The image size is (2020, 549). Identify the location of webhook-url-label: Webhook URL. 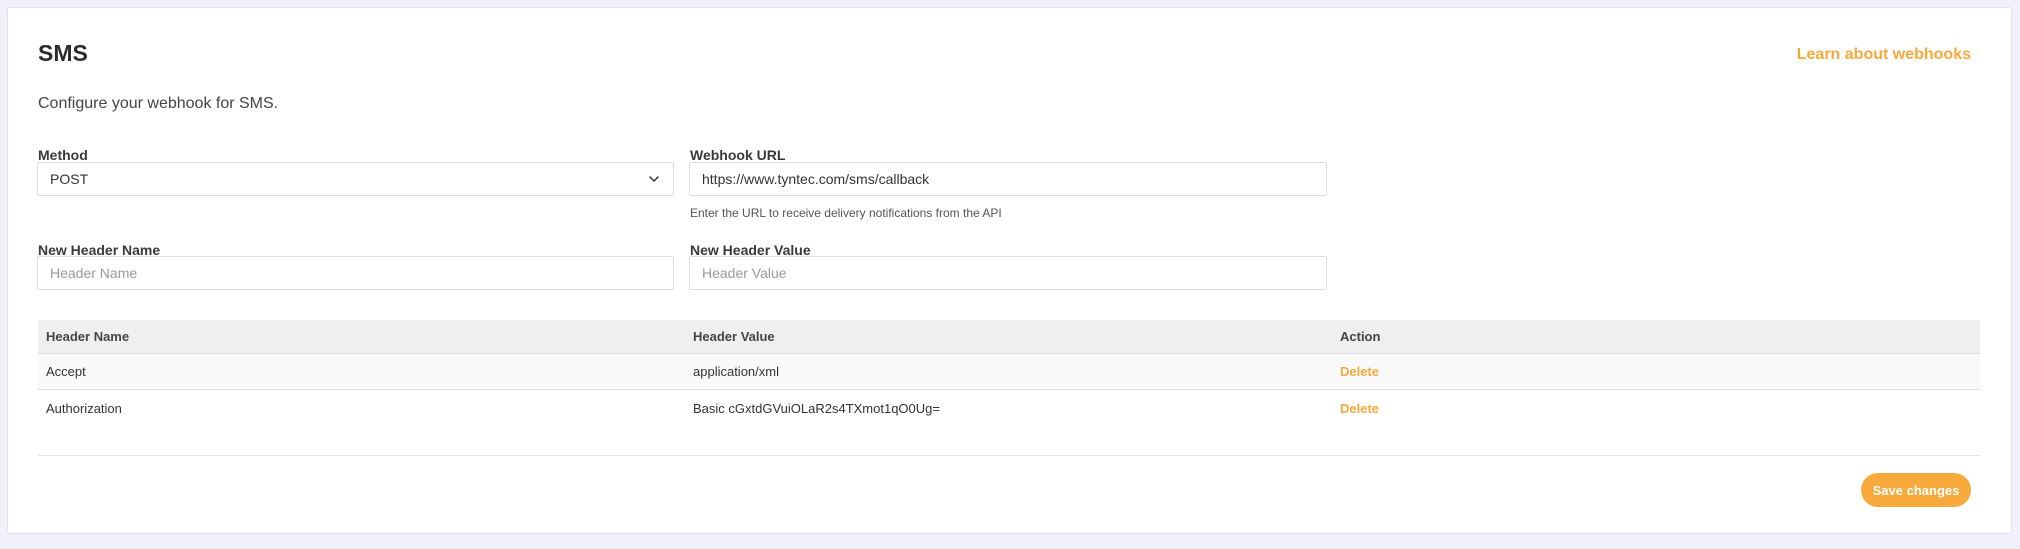
(738, 155).